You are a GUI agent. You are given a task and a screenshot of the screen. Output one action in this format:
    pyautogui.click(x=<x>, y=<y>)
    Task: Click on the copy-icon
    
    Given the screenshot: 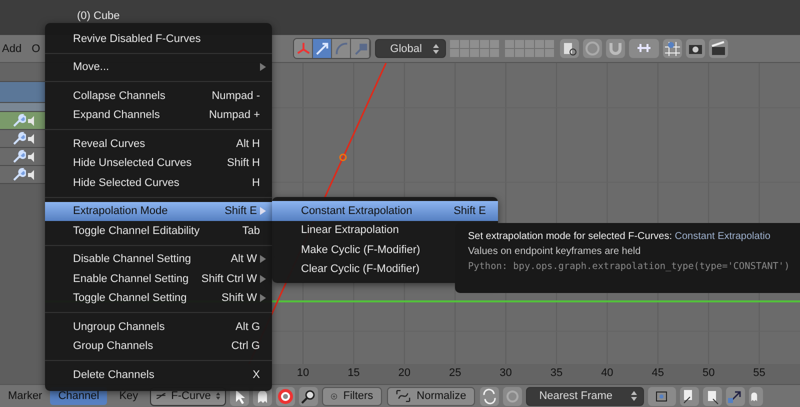 What is the action you would take?
    pyautogui.click(x=690, y=396)
    